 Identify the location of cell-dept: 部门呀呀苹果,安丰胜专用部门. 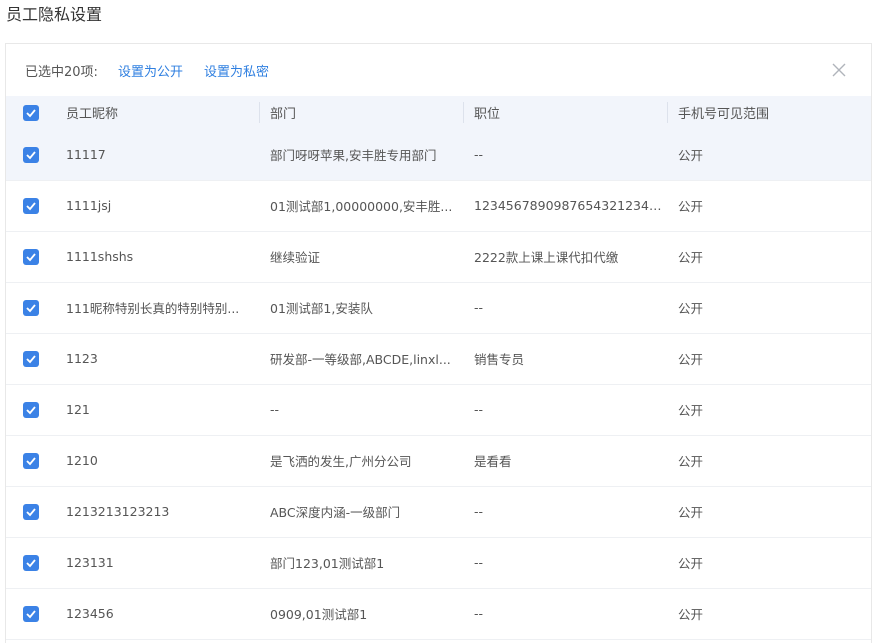
(353, 155).